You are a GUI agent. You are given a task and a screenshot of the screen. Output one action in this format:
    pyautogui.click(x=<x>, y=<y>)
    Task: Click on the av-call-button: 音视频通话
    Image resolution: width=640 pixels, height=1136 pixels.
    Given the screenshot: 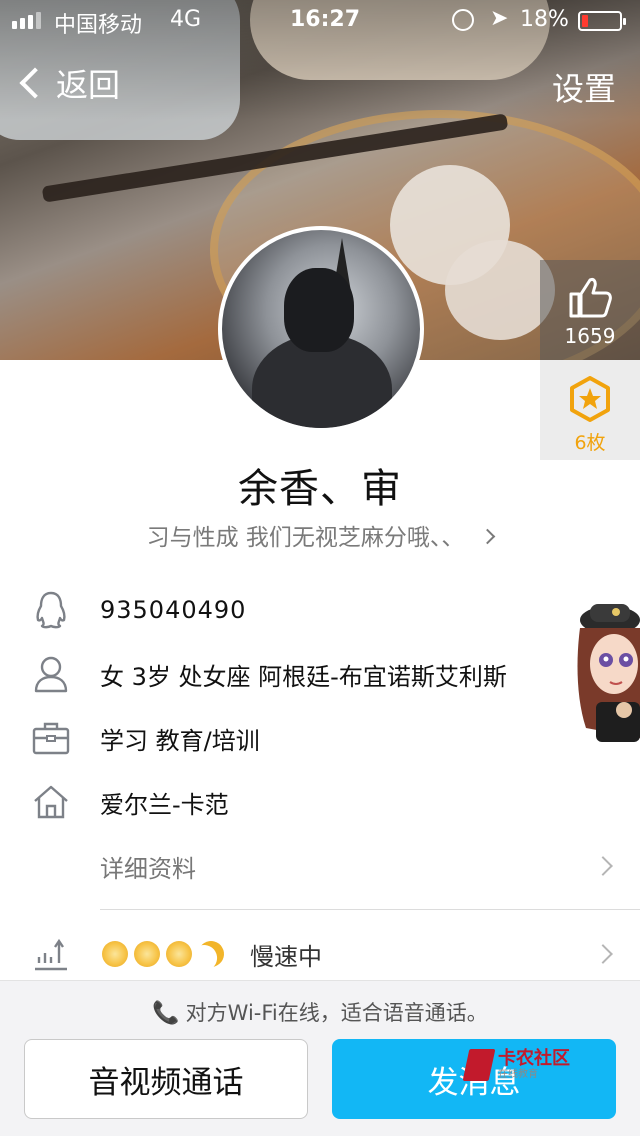 What is the action you would take?
    pyautogui.click(x=166, y=1079)
    